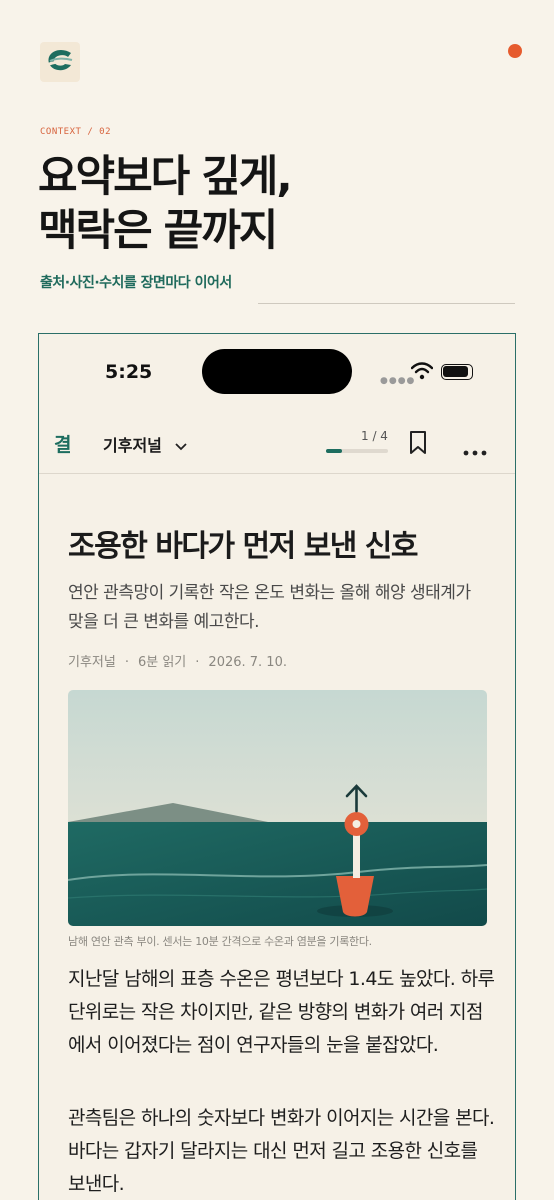 The image size is (554, 1200). I want to click on article-meta: 기후저널 · 6분 읽기 · 2026. 7. 10., so click(177, 660).